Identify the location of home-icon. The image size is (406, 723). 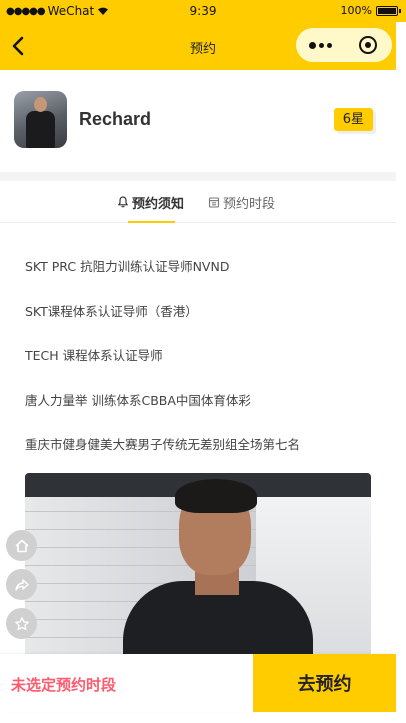
(21, 545).